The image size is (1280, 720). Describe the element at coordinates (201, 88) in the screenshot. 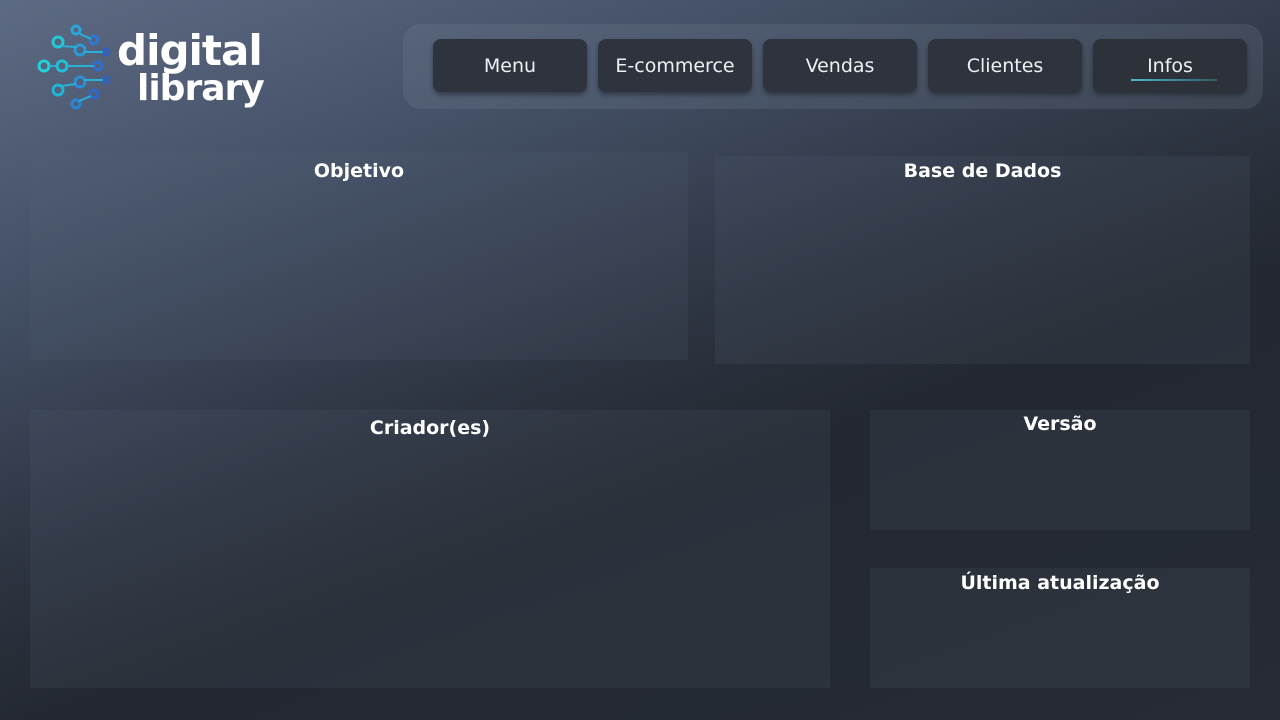

I see `logo-text-library: library` at that location.